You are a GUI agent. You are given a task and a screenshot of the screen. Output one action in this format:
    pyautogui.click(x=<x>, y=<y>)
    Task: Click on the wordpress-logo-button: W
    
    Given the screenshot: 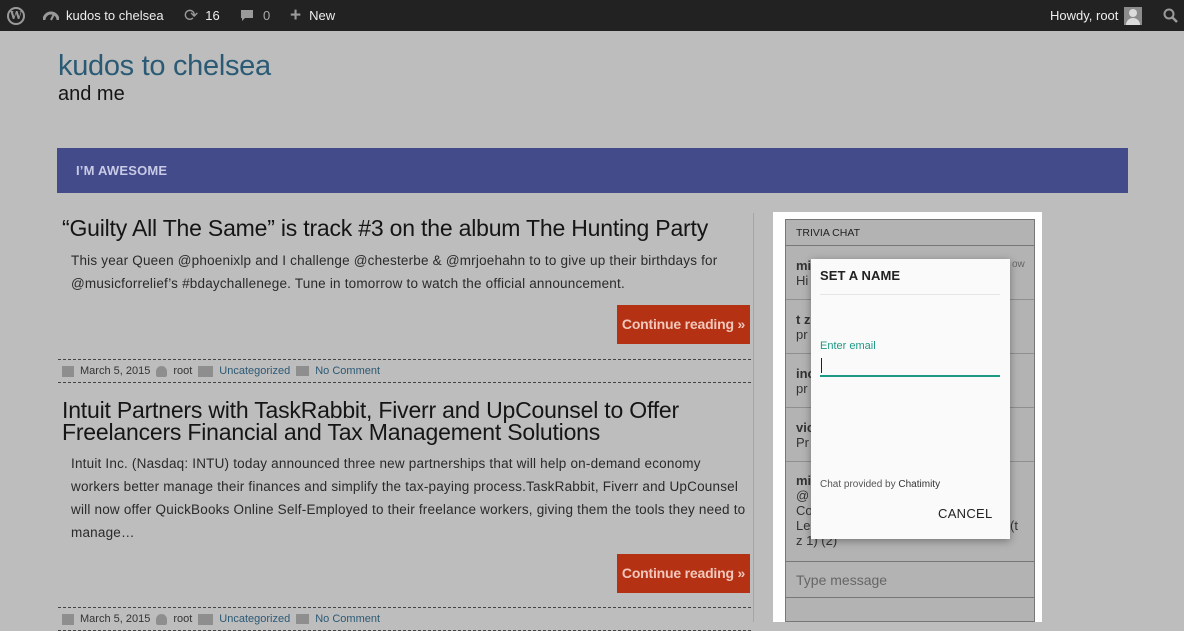 What is the action you would take?
    pyautogui.click(x=16, y=15)
    